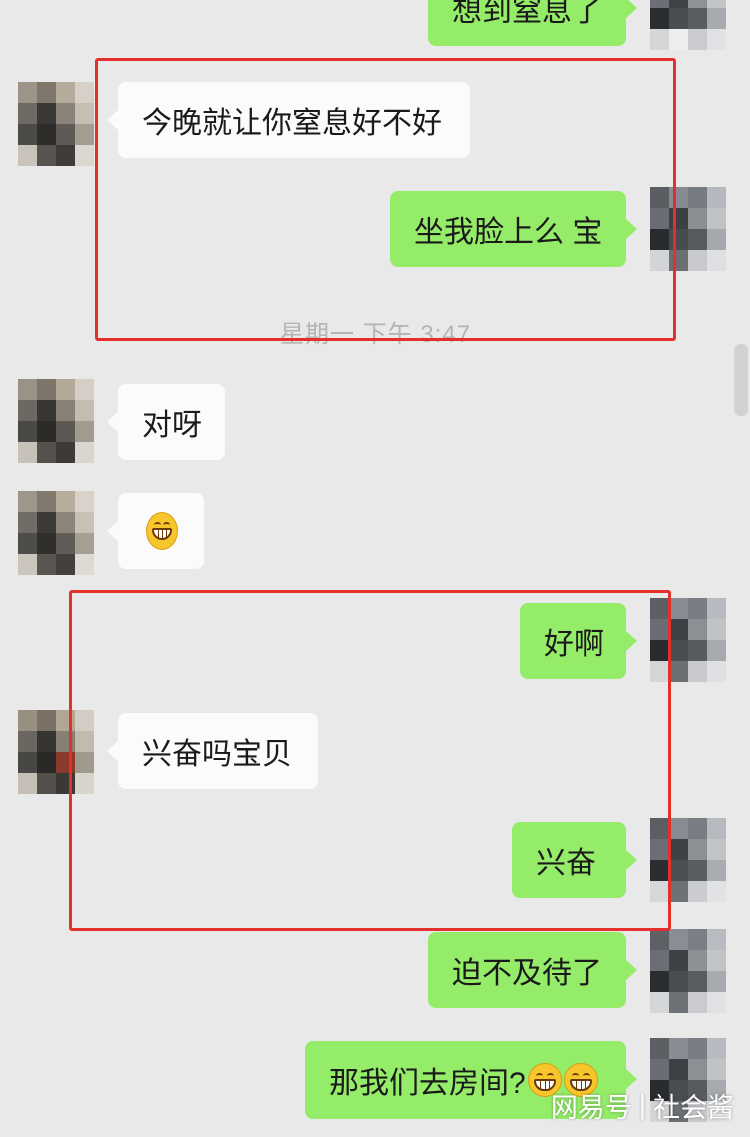 The width and height of the screenshot is (750, 1137). Describe the element at coordinates (574, 644) in the screenshot. I see `message-text: 好啊` at that location.